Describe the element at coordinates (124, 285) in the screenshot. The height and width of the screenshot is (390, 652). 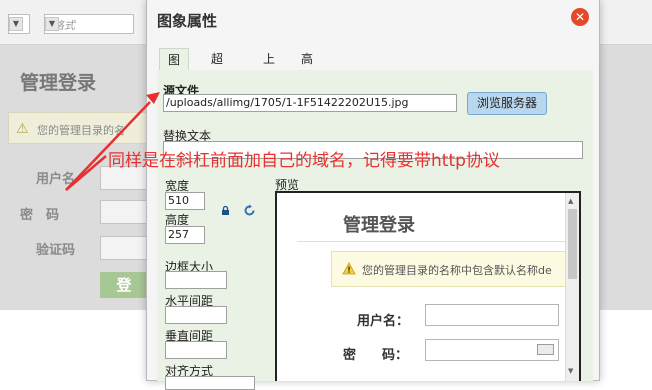
I see `bg-login-button: 登` at that location.